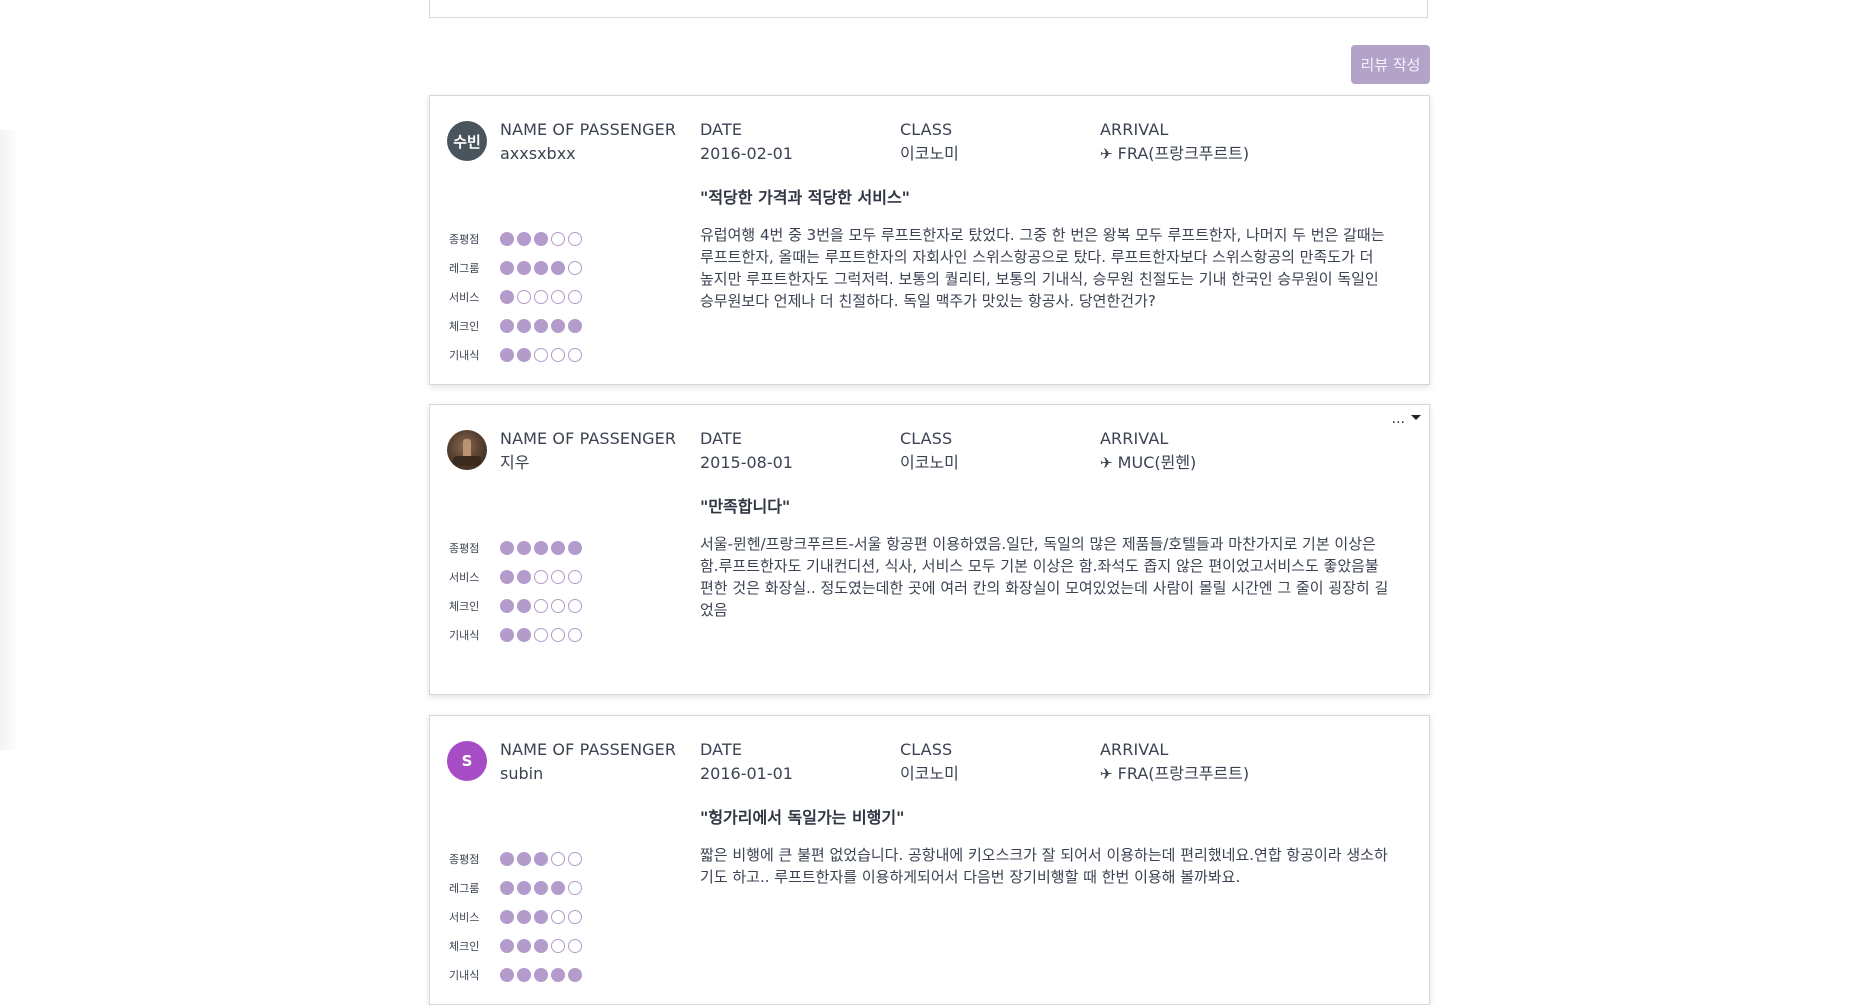 This screenshot has height=1005, width=1857. Describe the element at coordinates (746, 462) in the screenshot. I see `review-date: 2015-08-01` at that location.